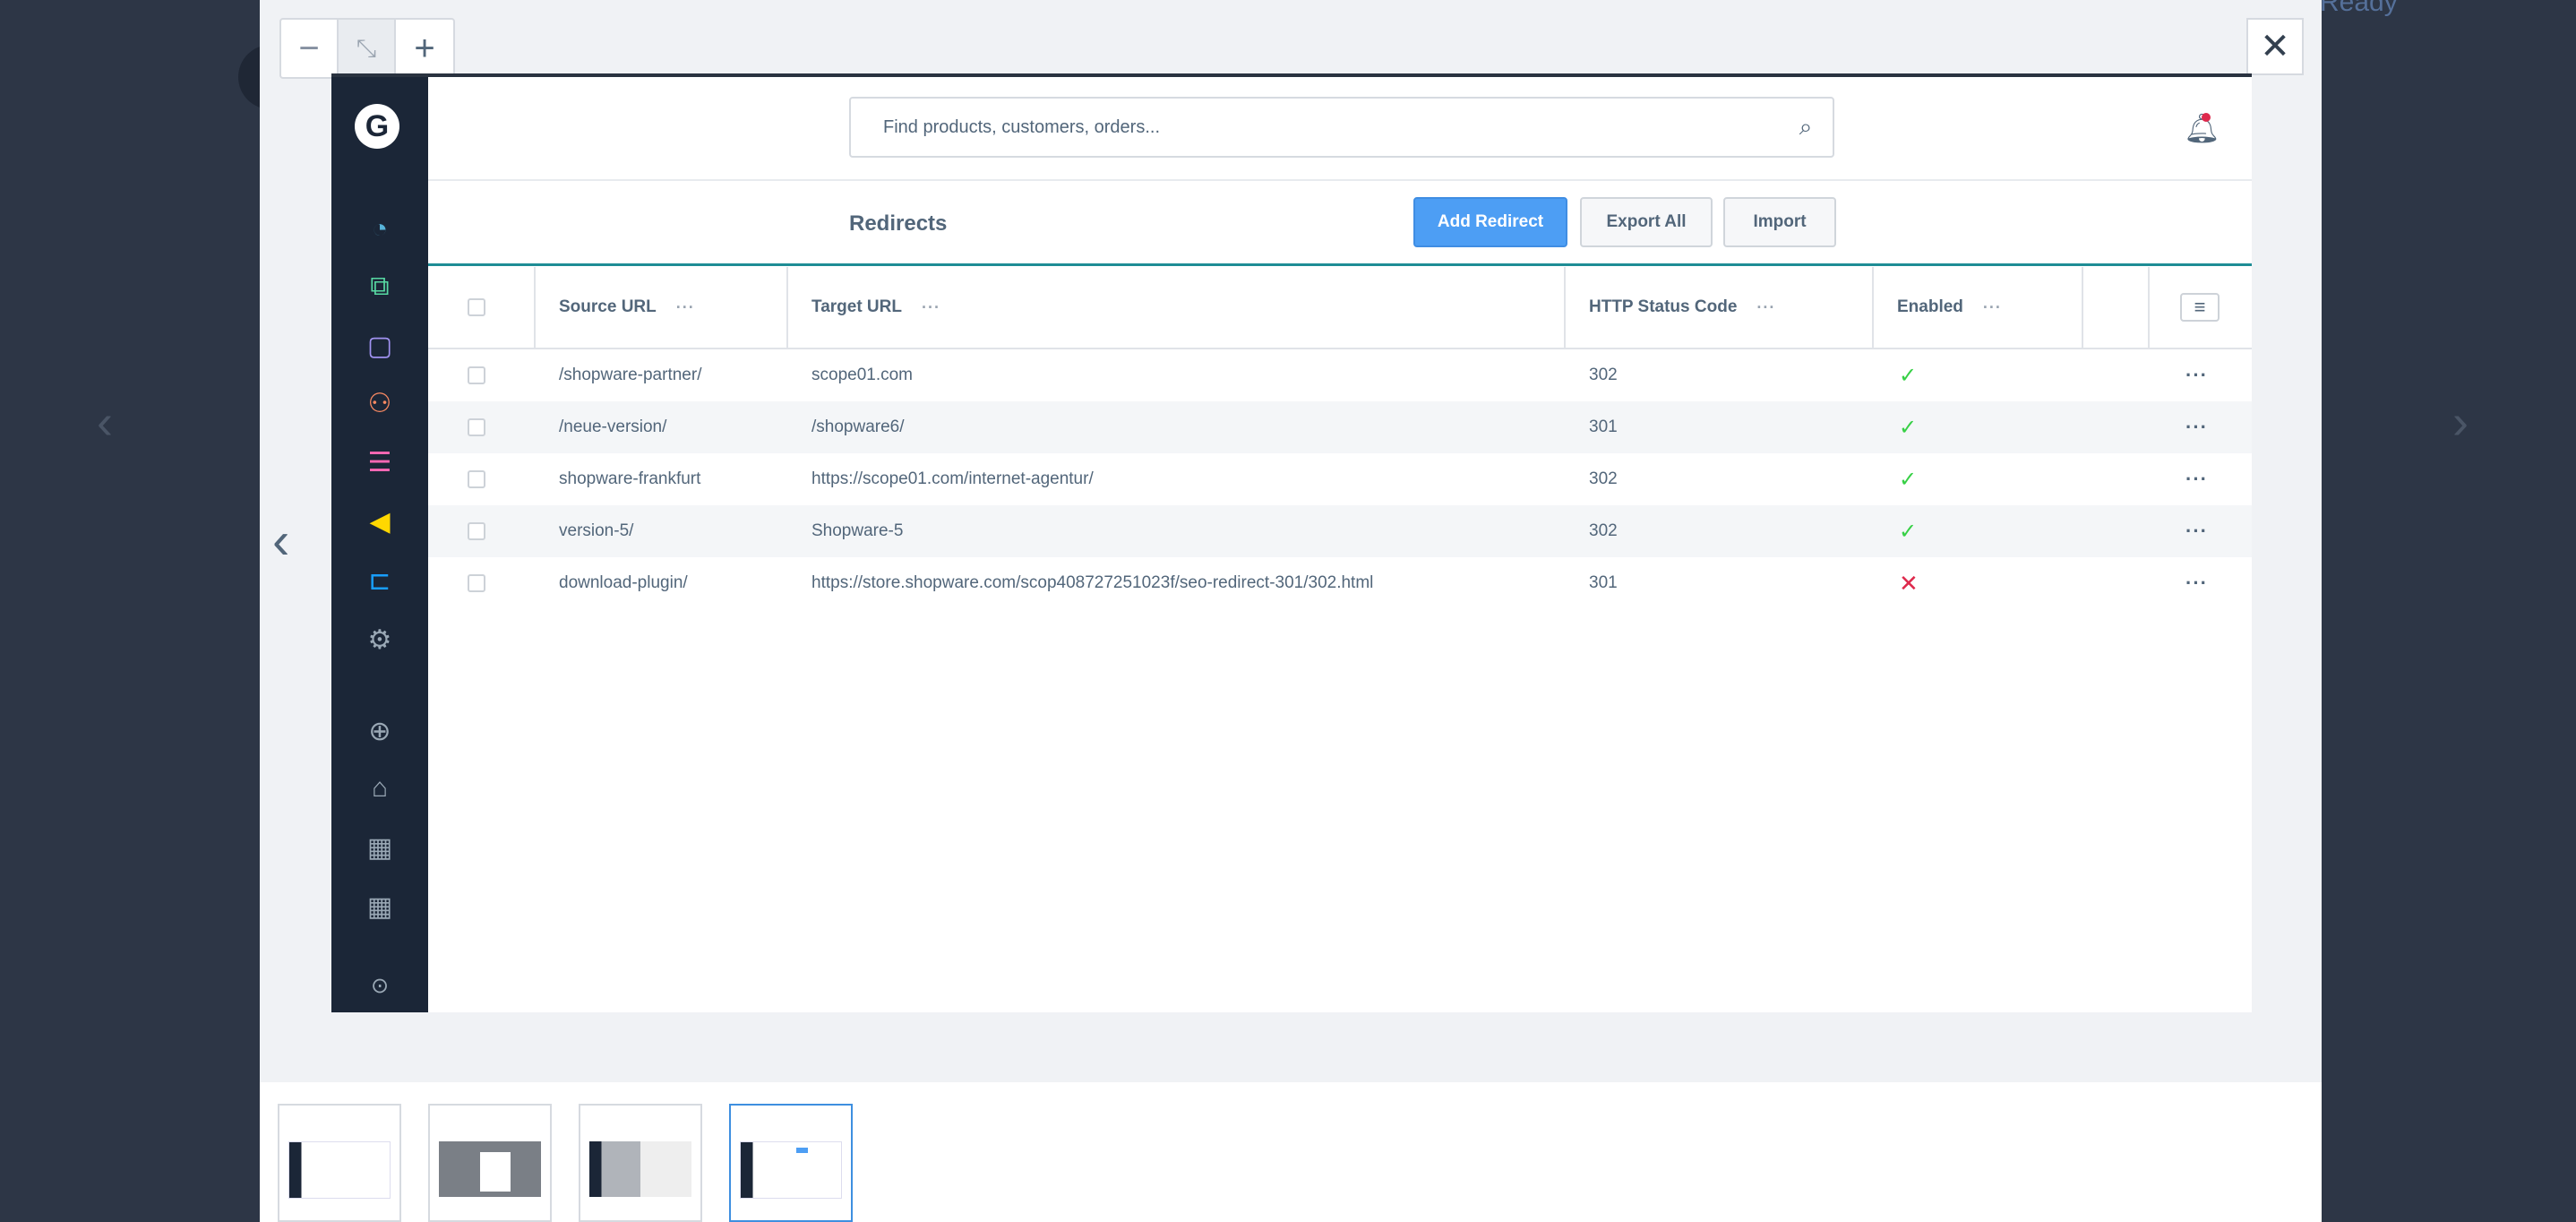 Image resolution: width=2576 pixels, height=1222 pixels. What do you see at coordinates (1340, 427) in the screenshot?
I see `table-row: /neue-version/ /shopware6/ 301 ✓ ···` at bounding box center [1340, 427].